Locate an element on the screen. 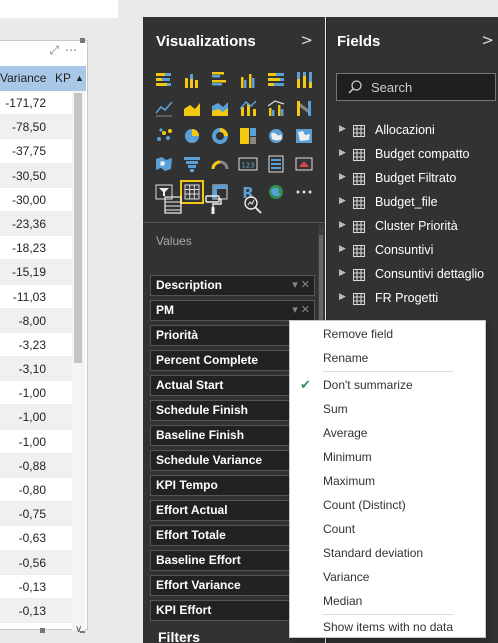 This screenshot has height=643, width=498. scroll-down-icon: ∨ is located at coordinates (78, 629).